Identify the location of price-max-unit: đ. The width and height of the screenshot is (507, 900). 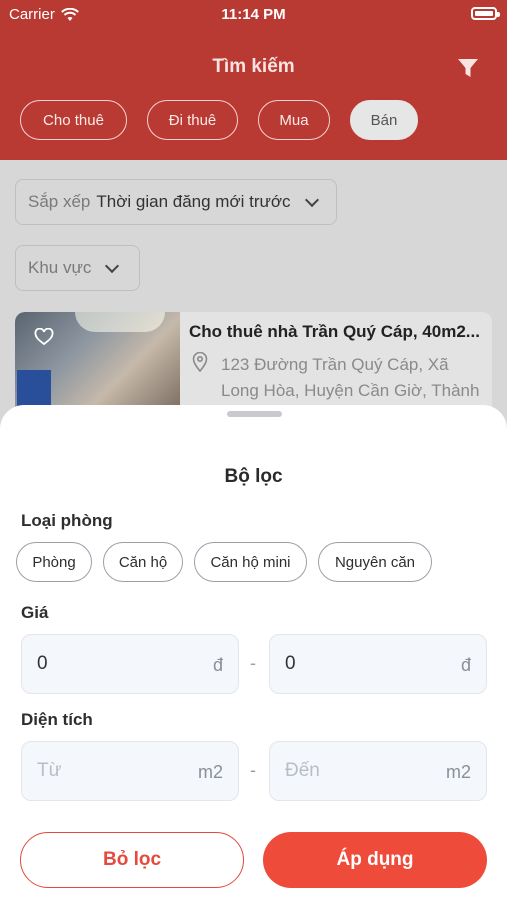
(465, 665).